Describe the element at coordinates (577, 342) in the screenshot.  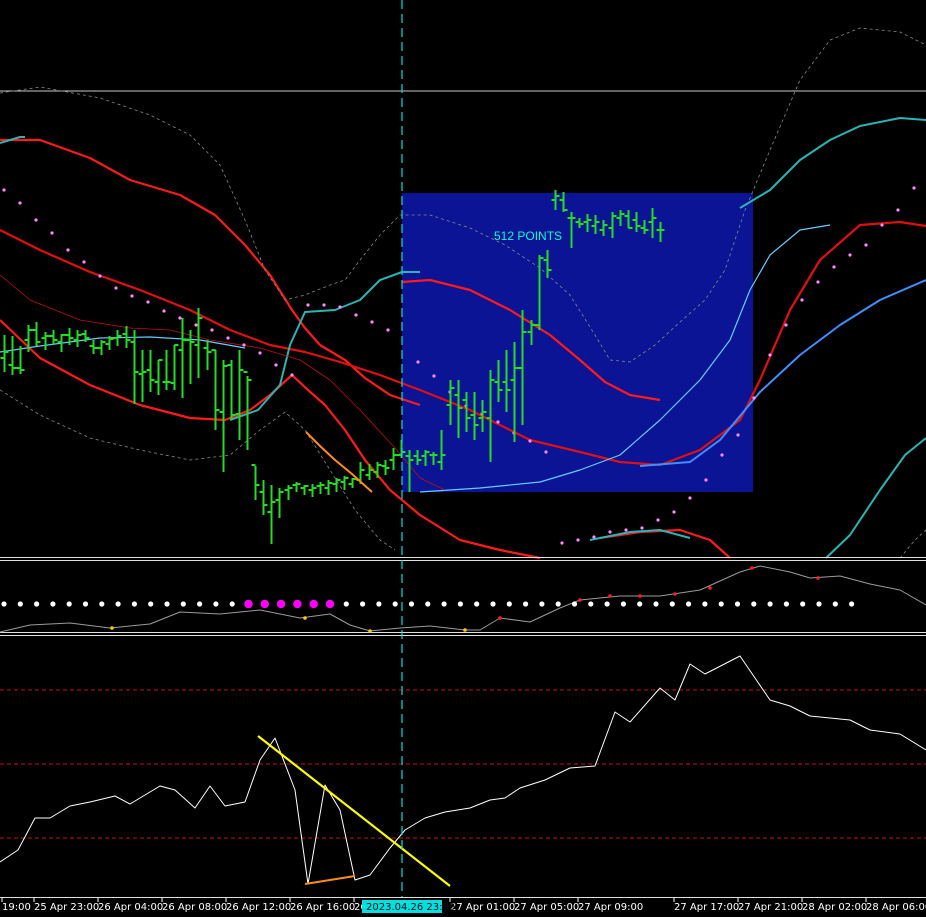
I see `points-rectangle` at that location.